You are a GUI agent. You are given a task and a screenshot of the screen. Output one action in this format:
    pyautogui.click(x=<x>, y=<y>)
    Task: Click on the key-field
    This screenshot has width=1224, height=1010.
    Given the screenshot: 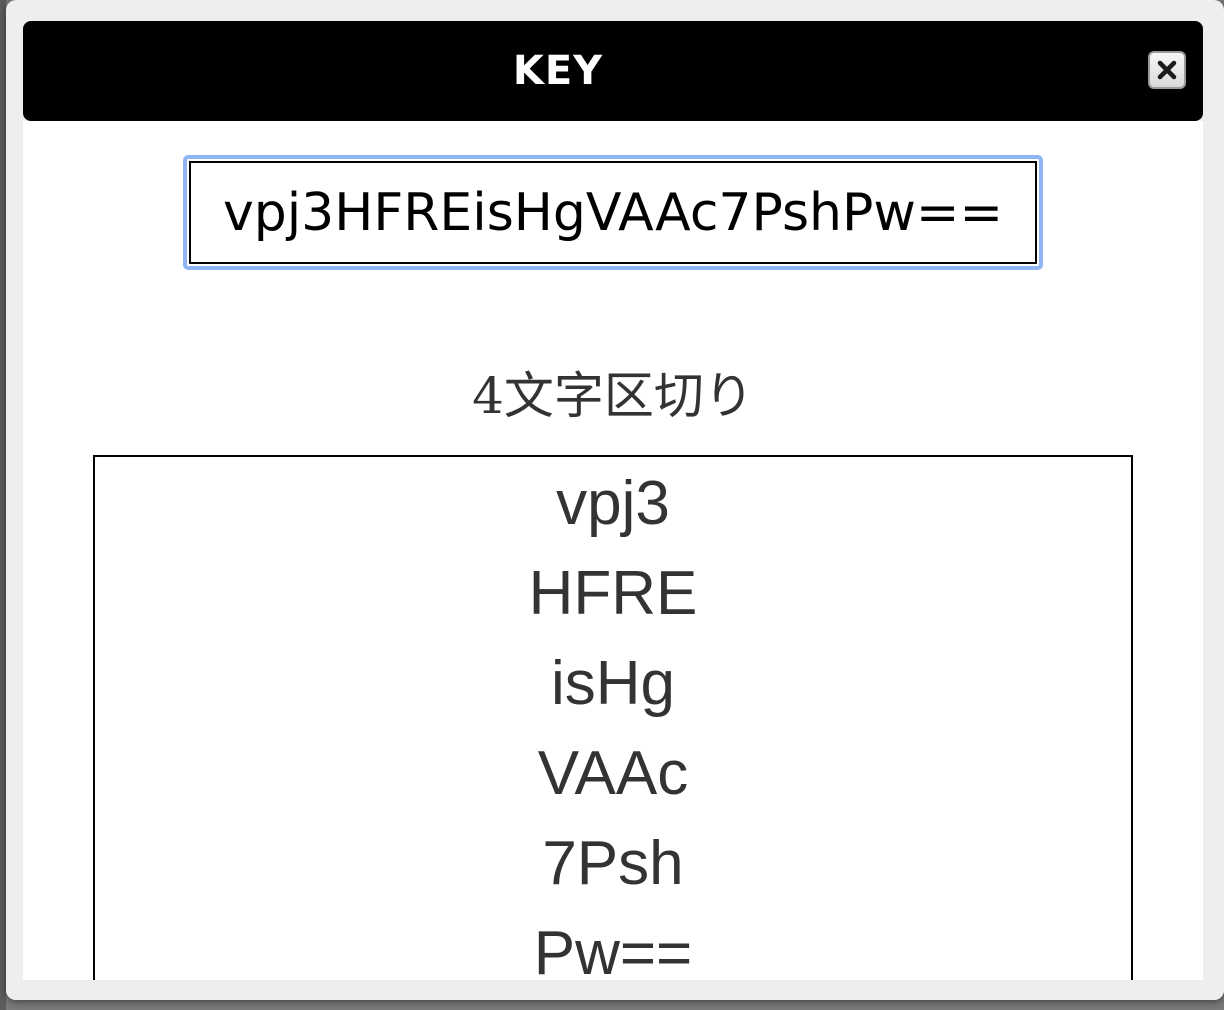 What is the action you would take?
    pyautogui.click(x=613, y=212)
    